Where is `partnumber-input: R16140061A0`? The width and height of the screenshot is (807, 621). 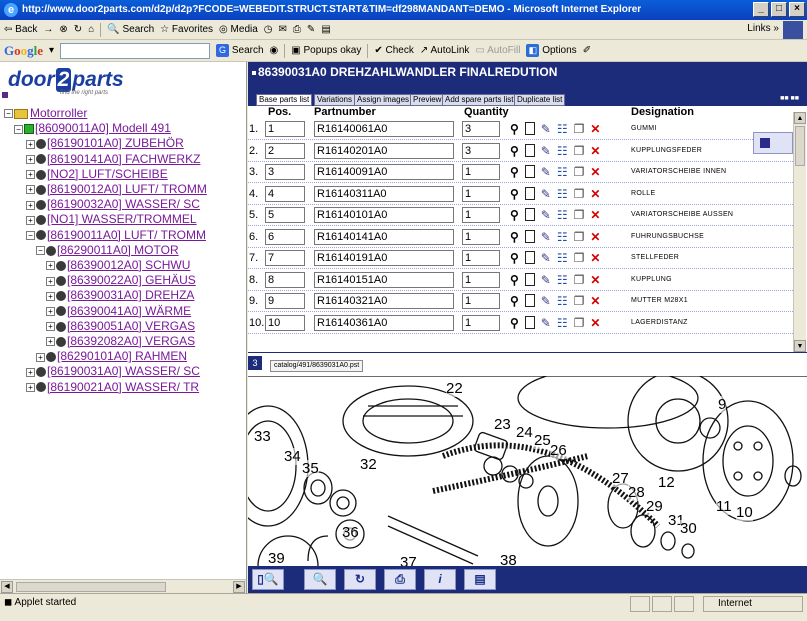 partnumber-input: R16140061A0 is located at coordinates (384, 129).